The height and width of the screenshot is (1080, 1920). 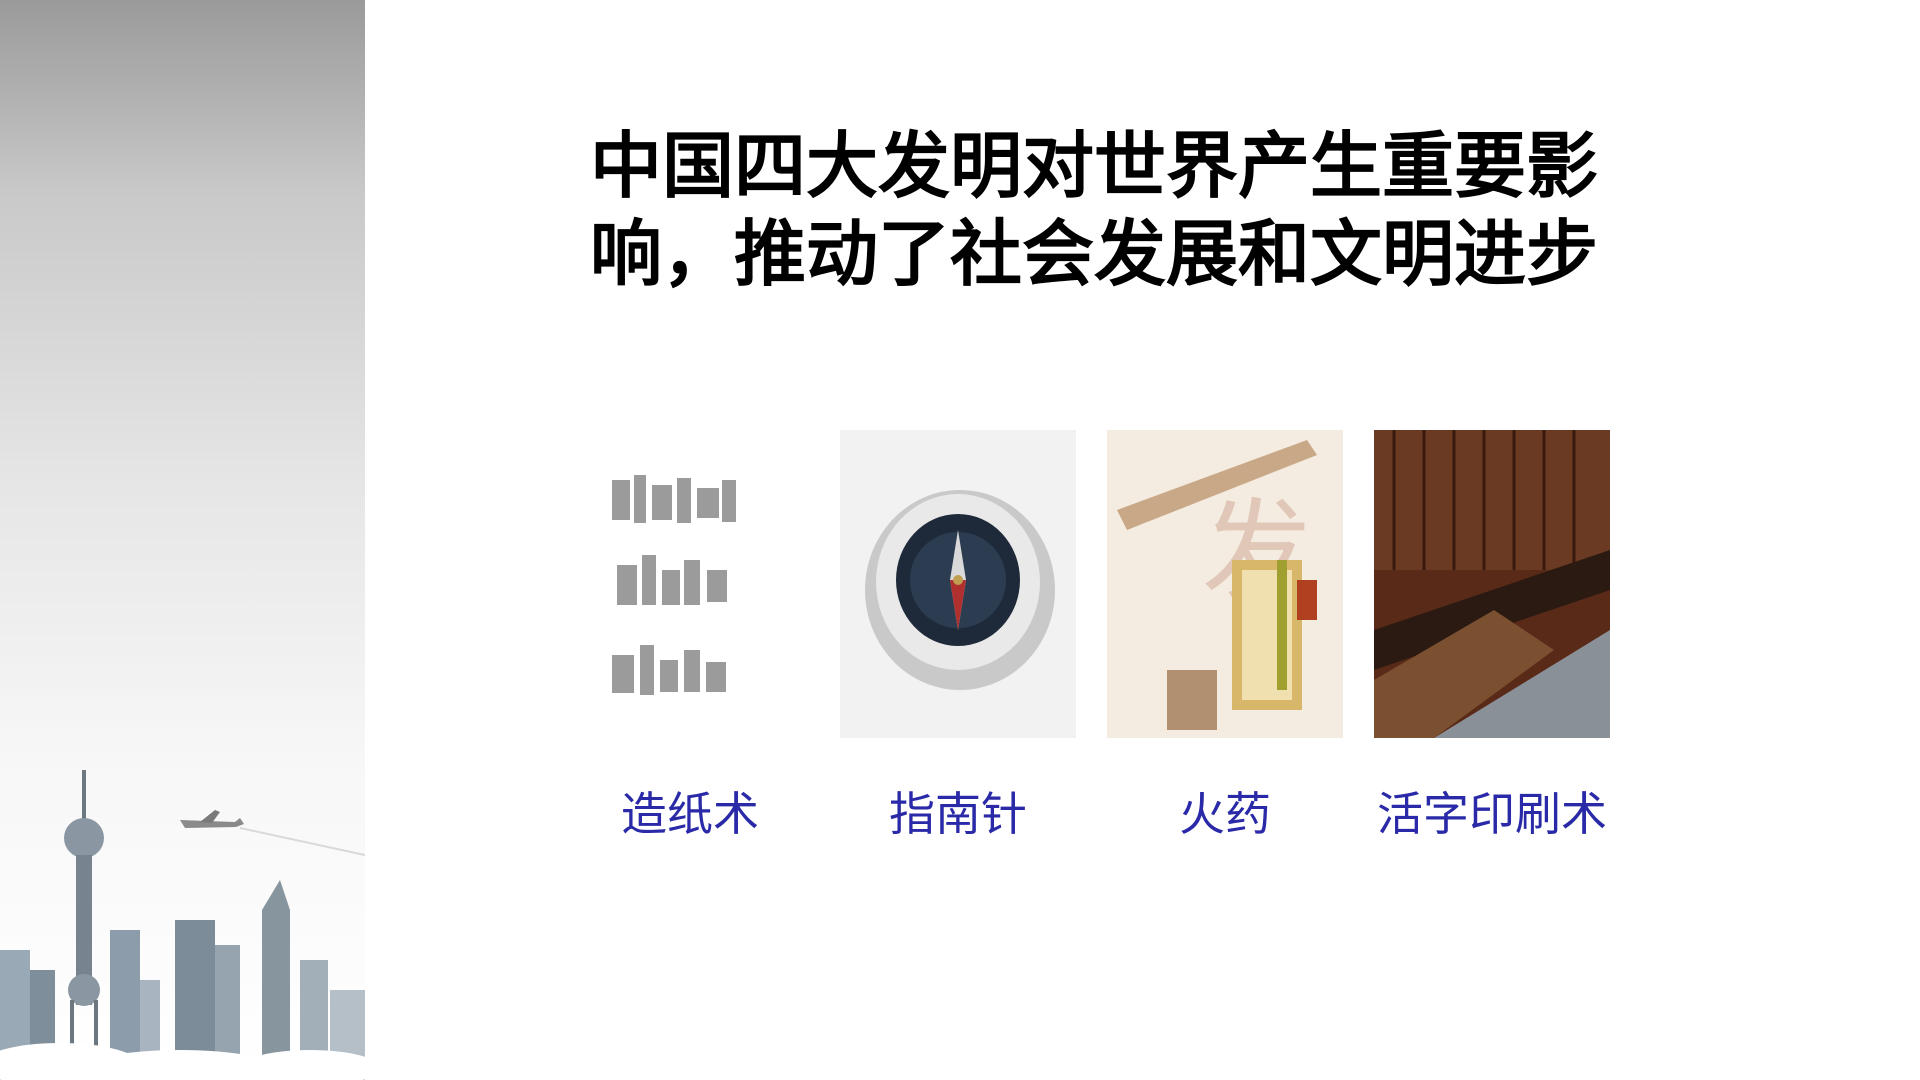 I want to click on invention-label-gunpowder: 火药, so click(x=1225, y=814).